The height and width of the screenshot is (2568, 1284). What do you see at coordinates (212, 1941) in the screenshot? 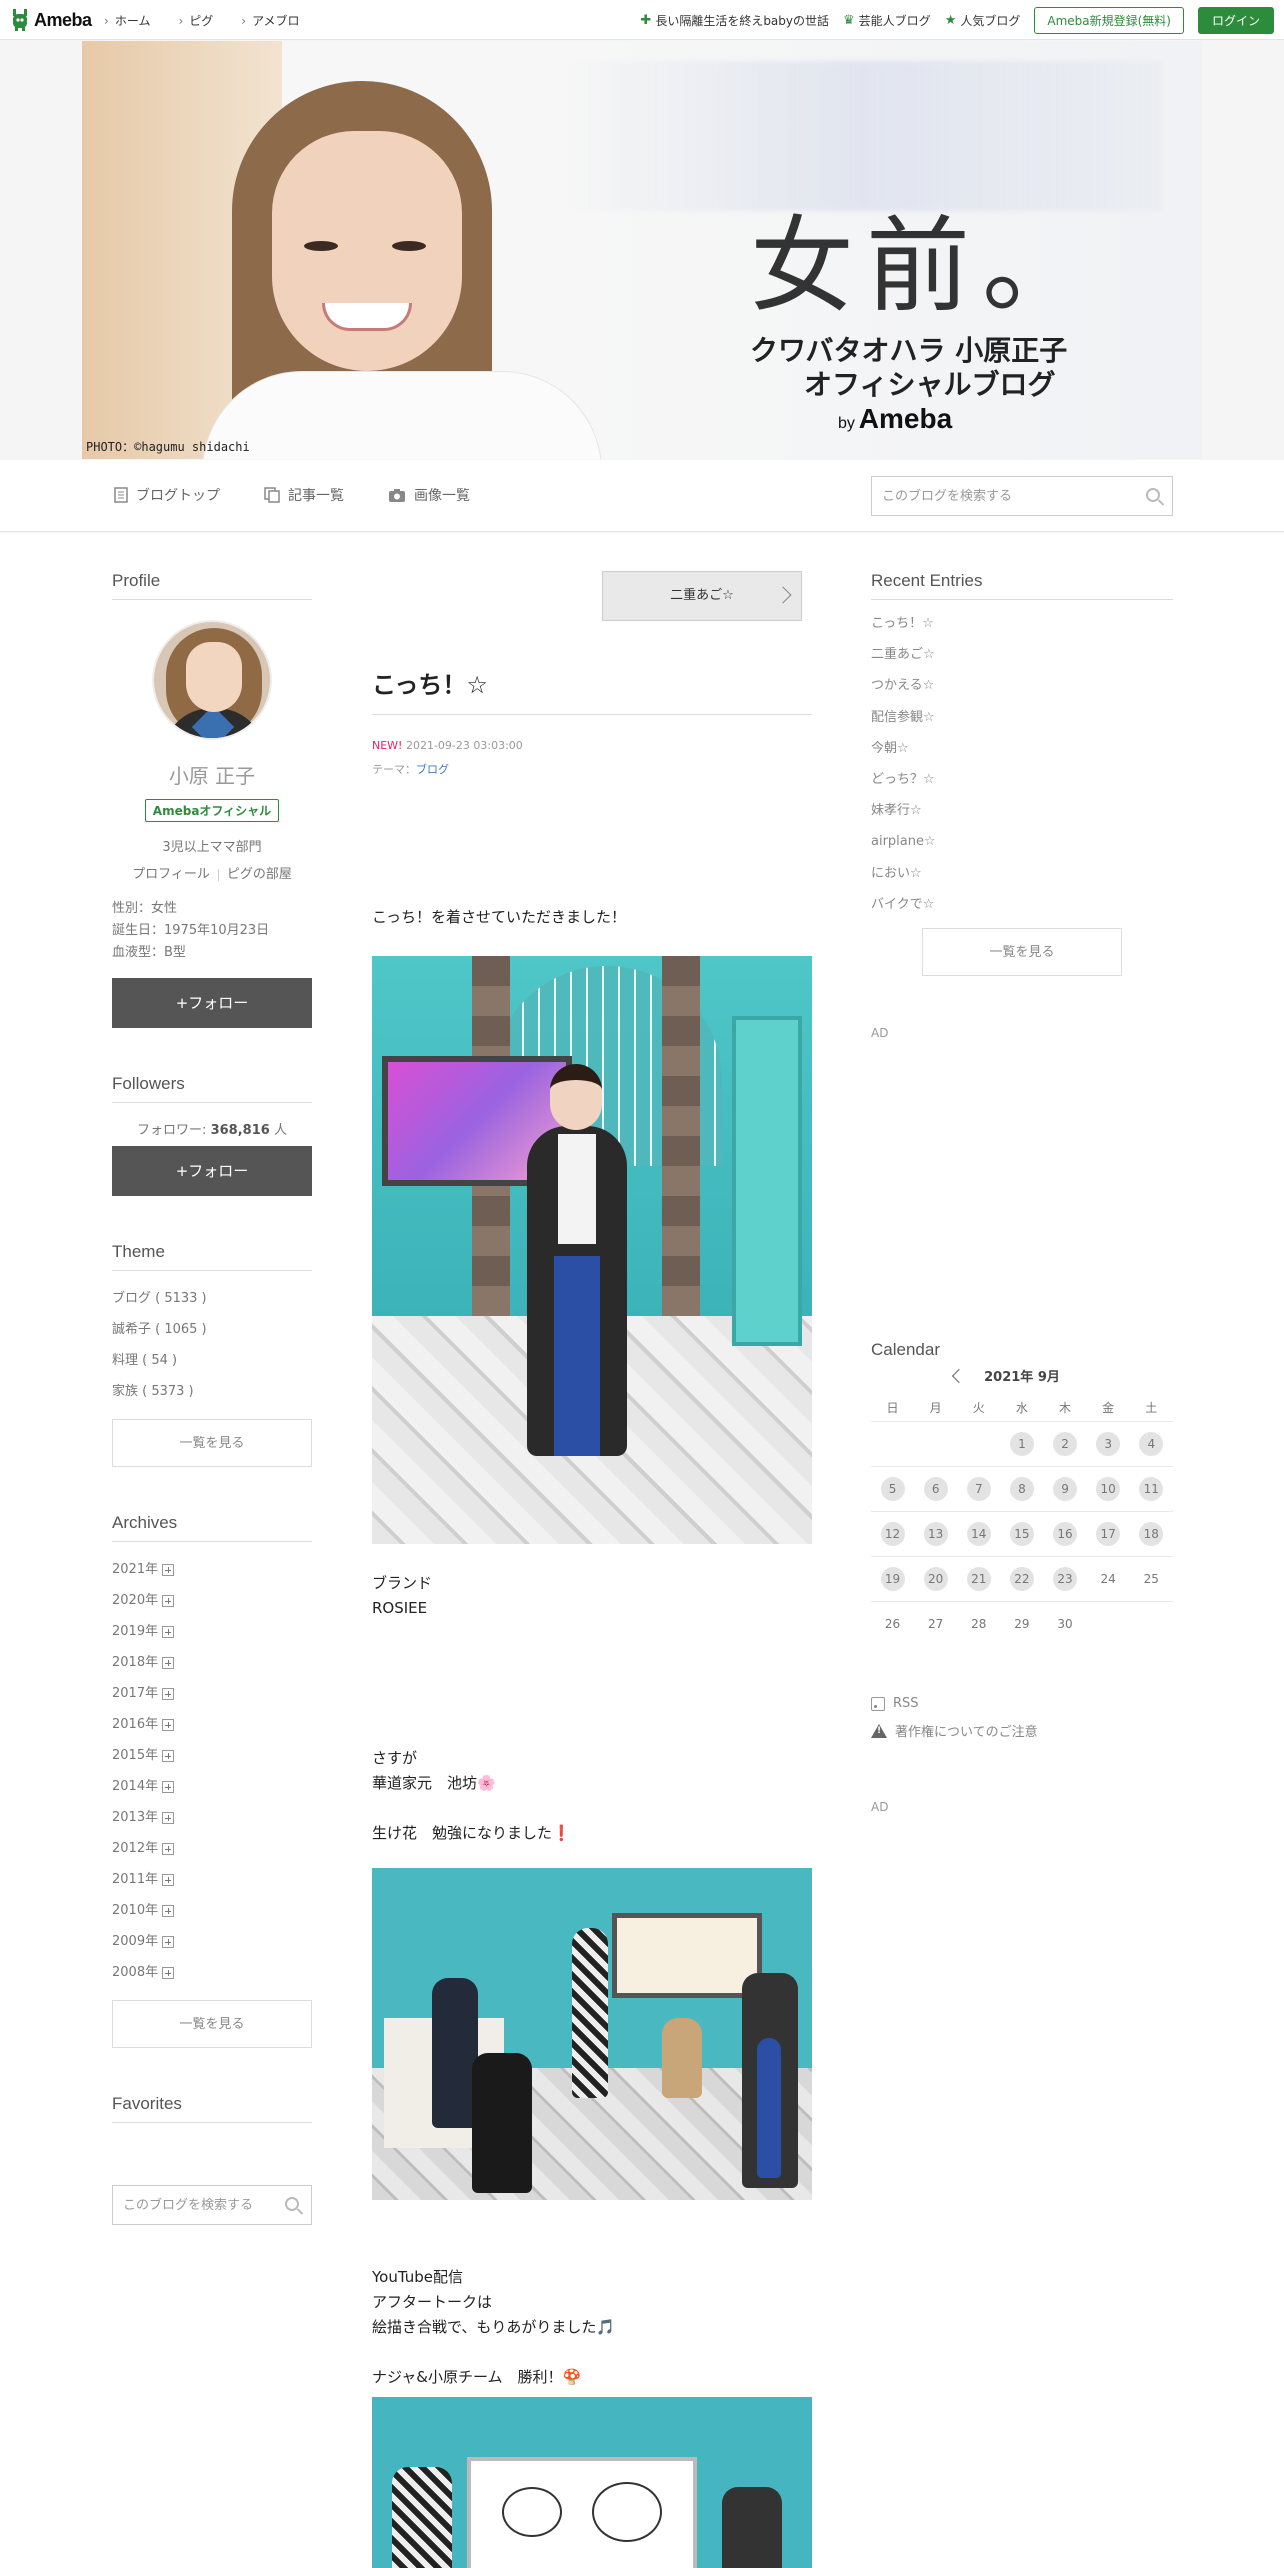
I see `archive-item: 2009年` at bounding box center [212, 1941].